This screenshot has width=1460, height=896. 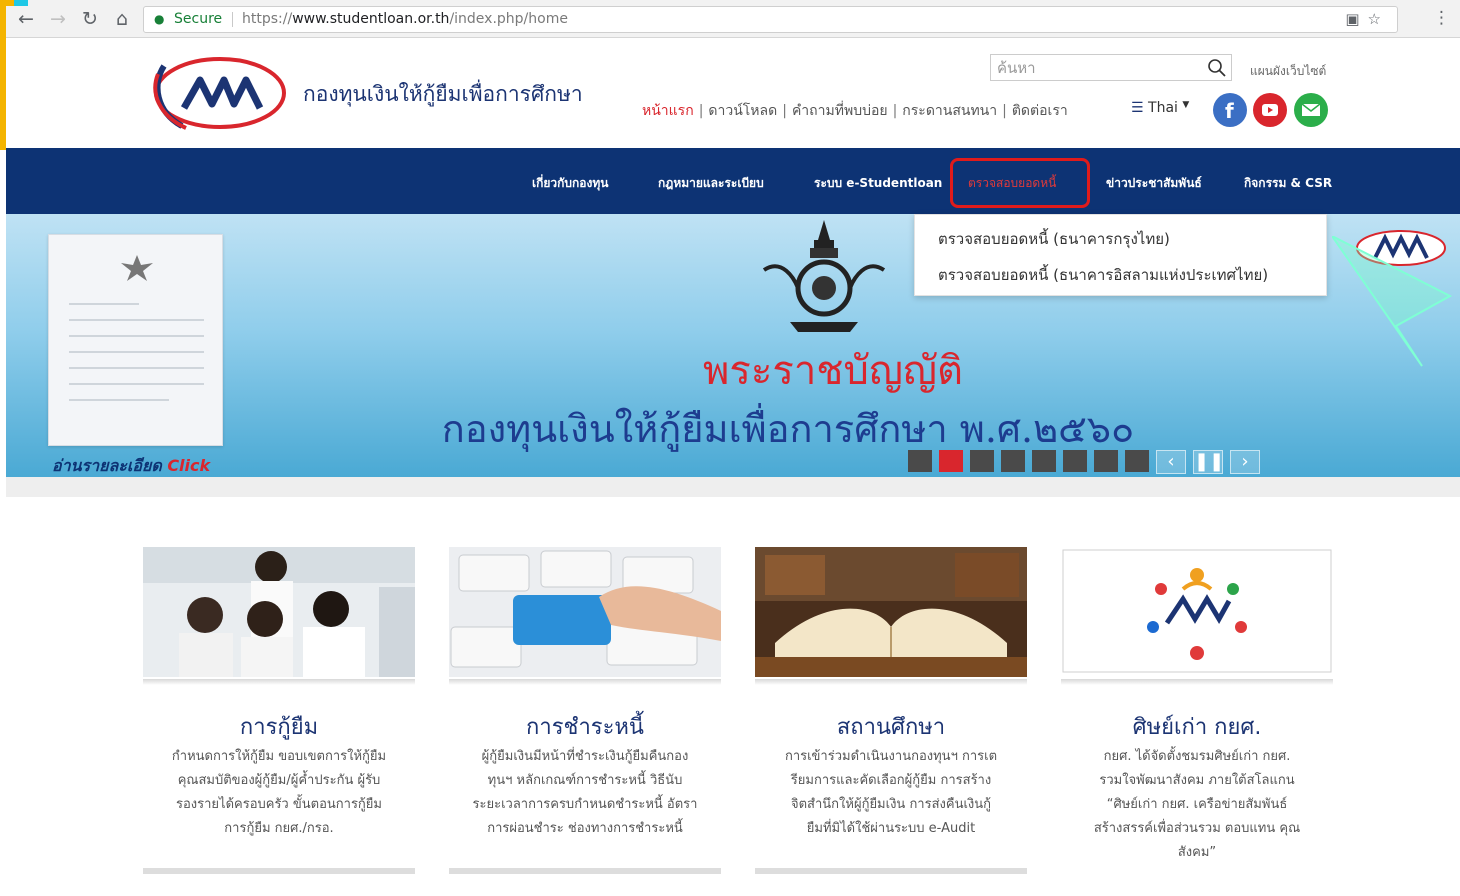 What do you see at coordinates (824, 276) in the screenshot?
I see `royal-emblem-icon` at bounding box center [824, 276].